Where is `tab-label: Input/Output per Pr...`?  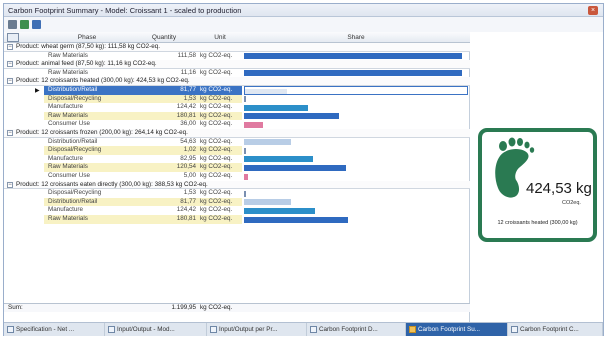 tab-label: Input/Output per Pr... is located at coordinates (248, 329).